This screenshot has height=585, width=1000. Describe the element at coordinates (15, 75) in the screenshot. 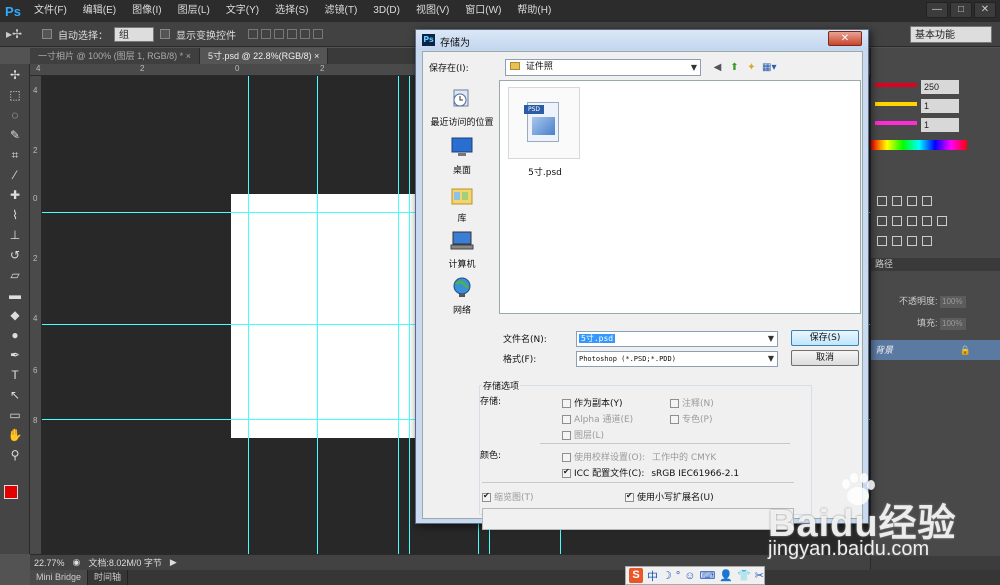

I see `move-tool-icon: ✢` at that location.